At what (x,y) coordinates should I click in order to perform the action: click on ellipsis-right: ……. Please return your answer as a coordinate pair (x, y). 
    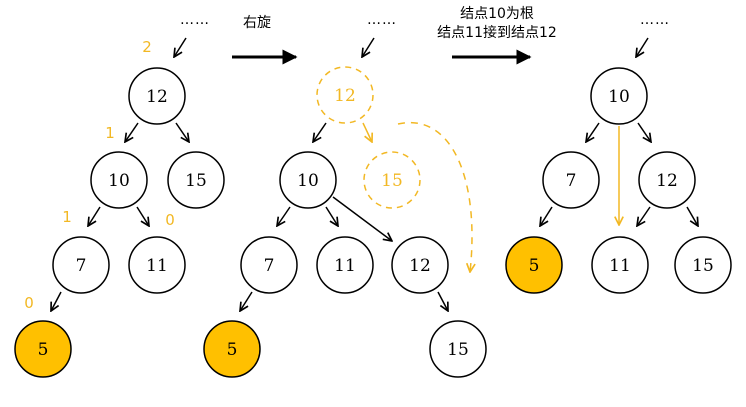
    Looking at the image, I should click on (655, 20).